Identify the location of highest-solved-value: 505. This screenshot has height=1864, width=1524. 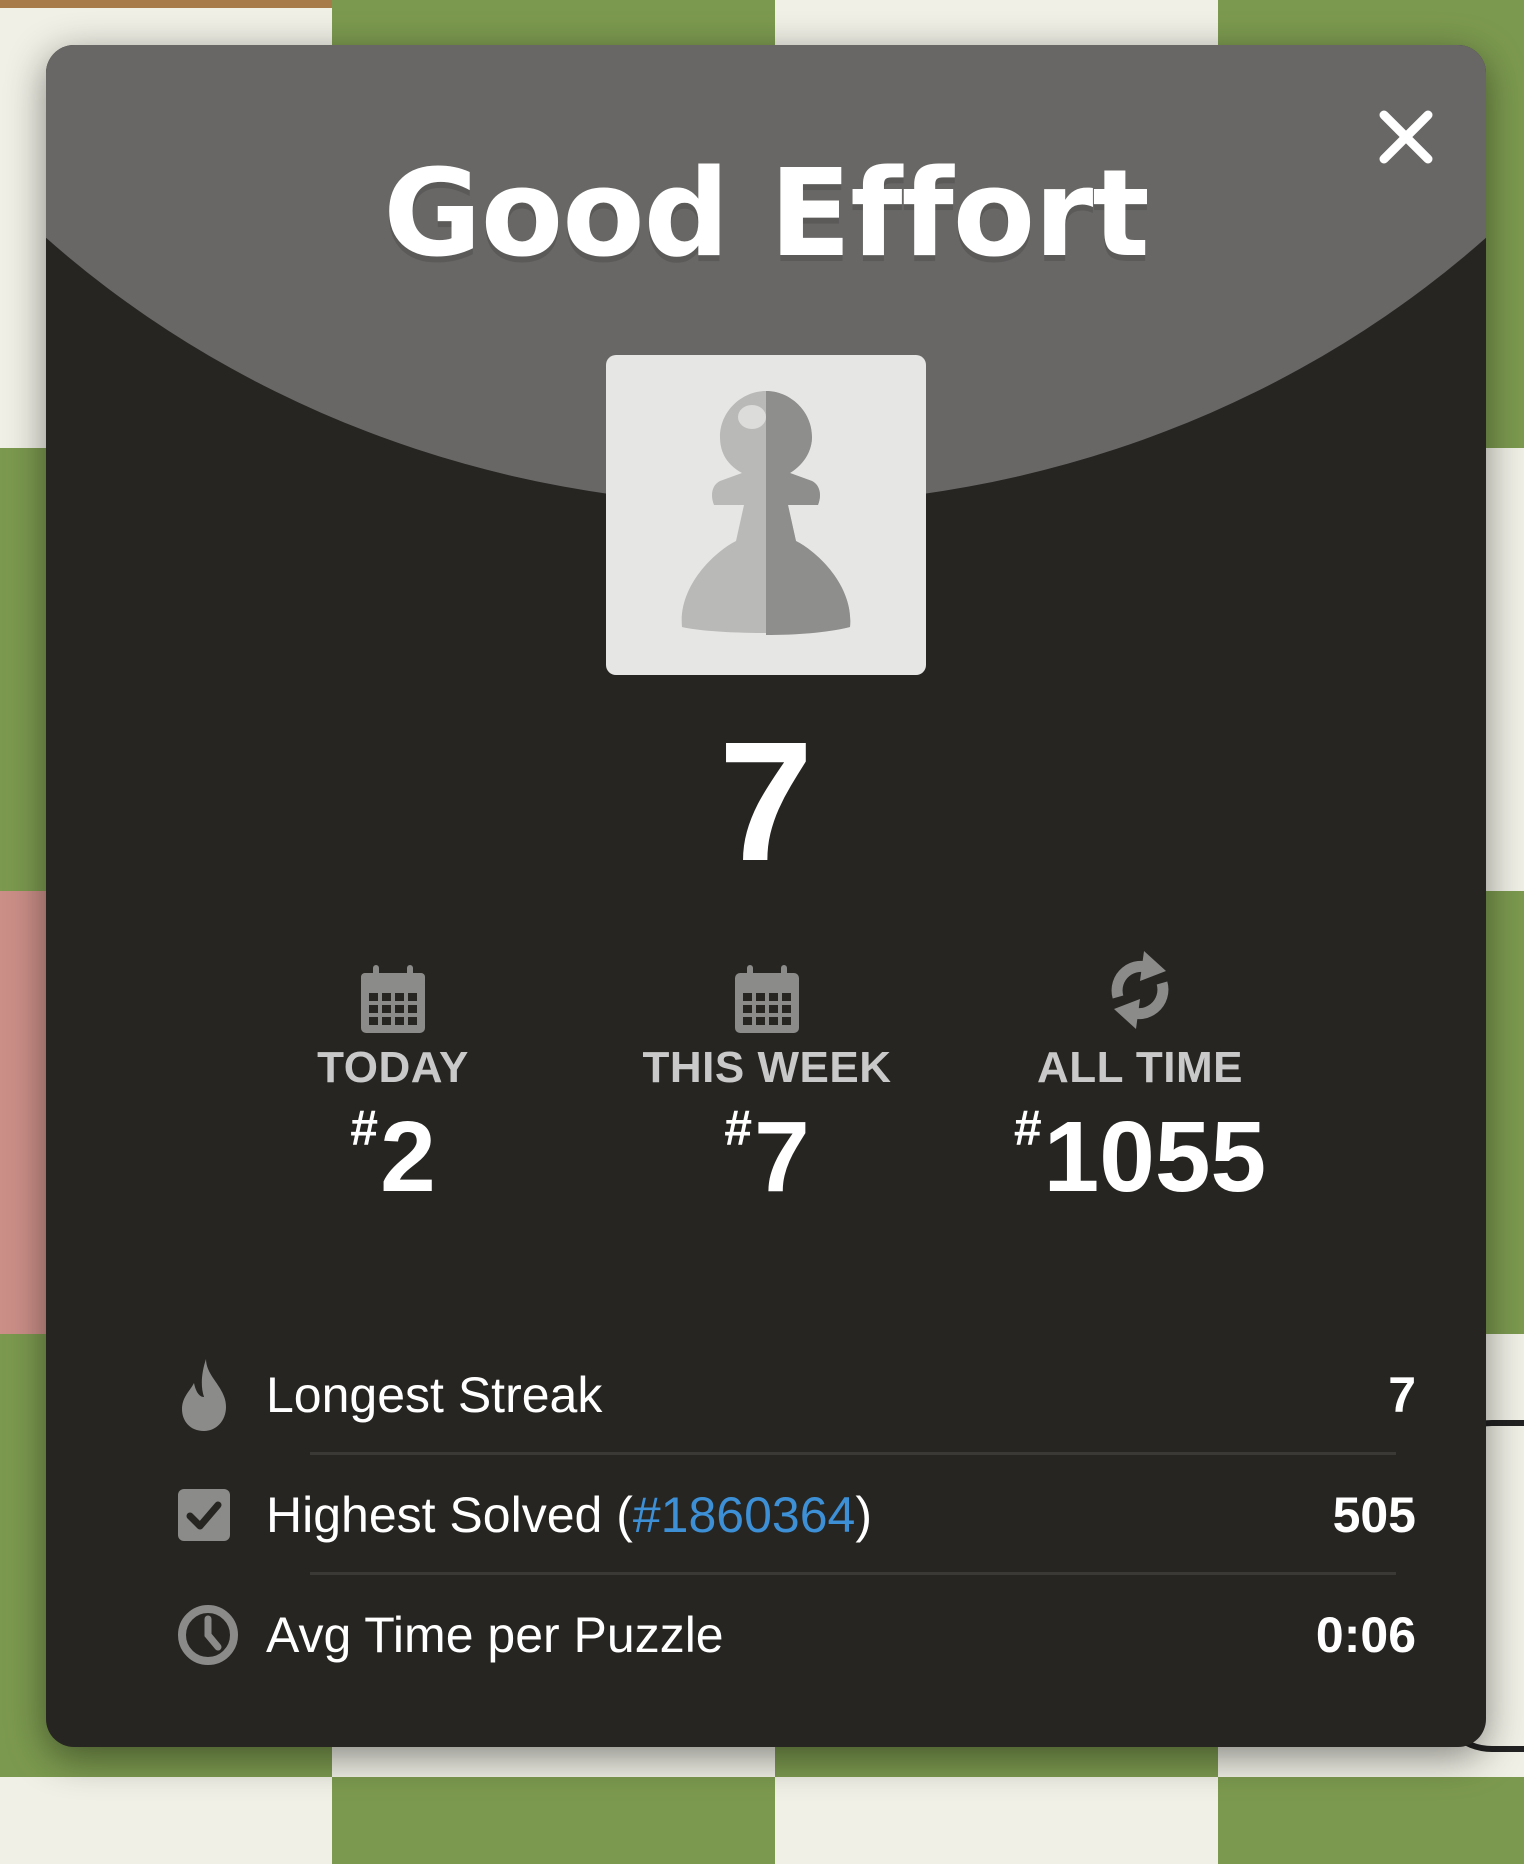
(1374, 1515).